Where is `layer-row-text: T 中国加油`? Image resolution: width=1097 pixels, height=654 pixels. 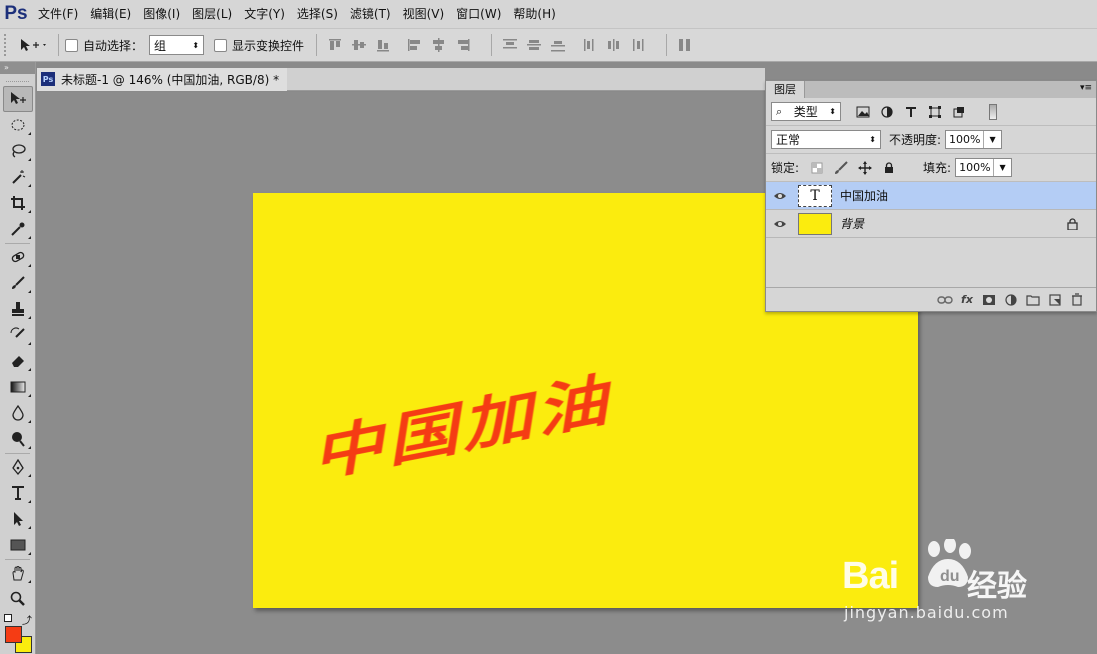
layer-row-text: T 中国加油 is located at coordinates (931, 196).